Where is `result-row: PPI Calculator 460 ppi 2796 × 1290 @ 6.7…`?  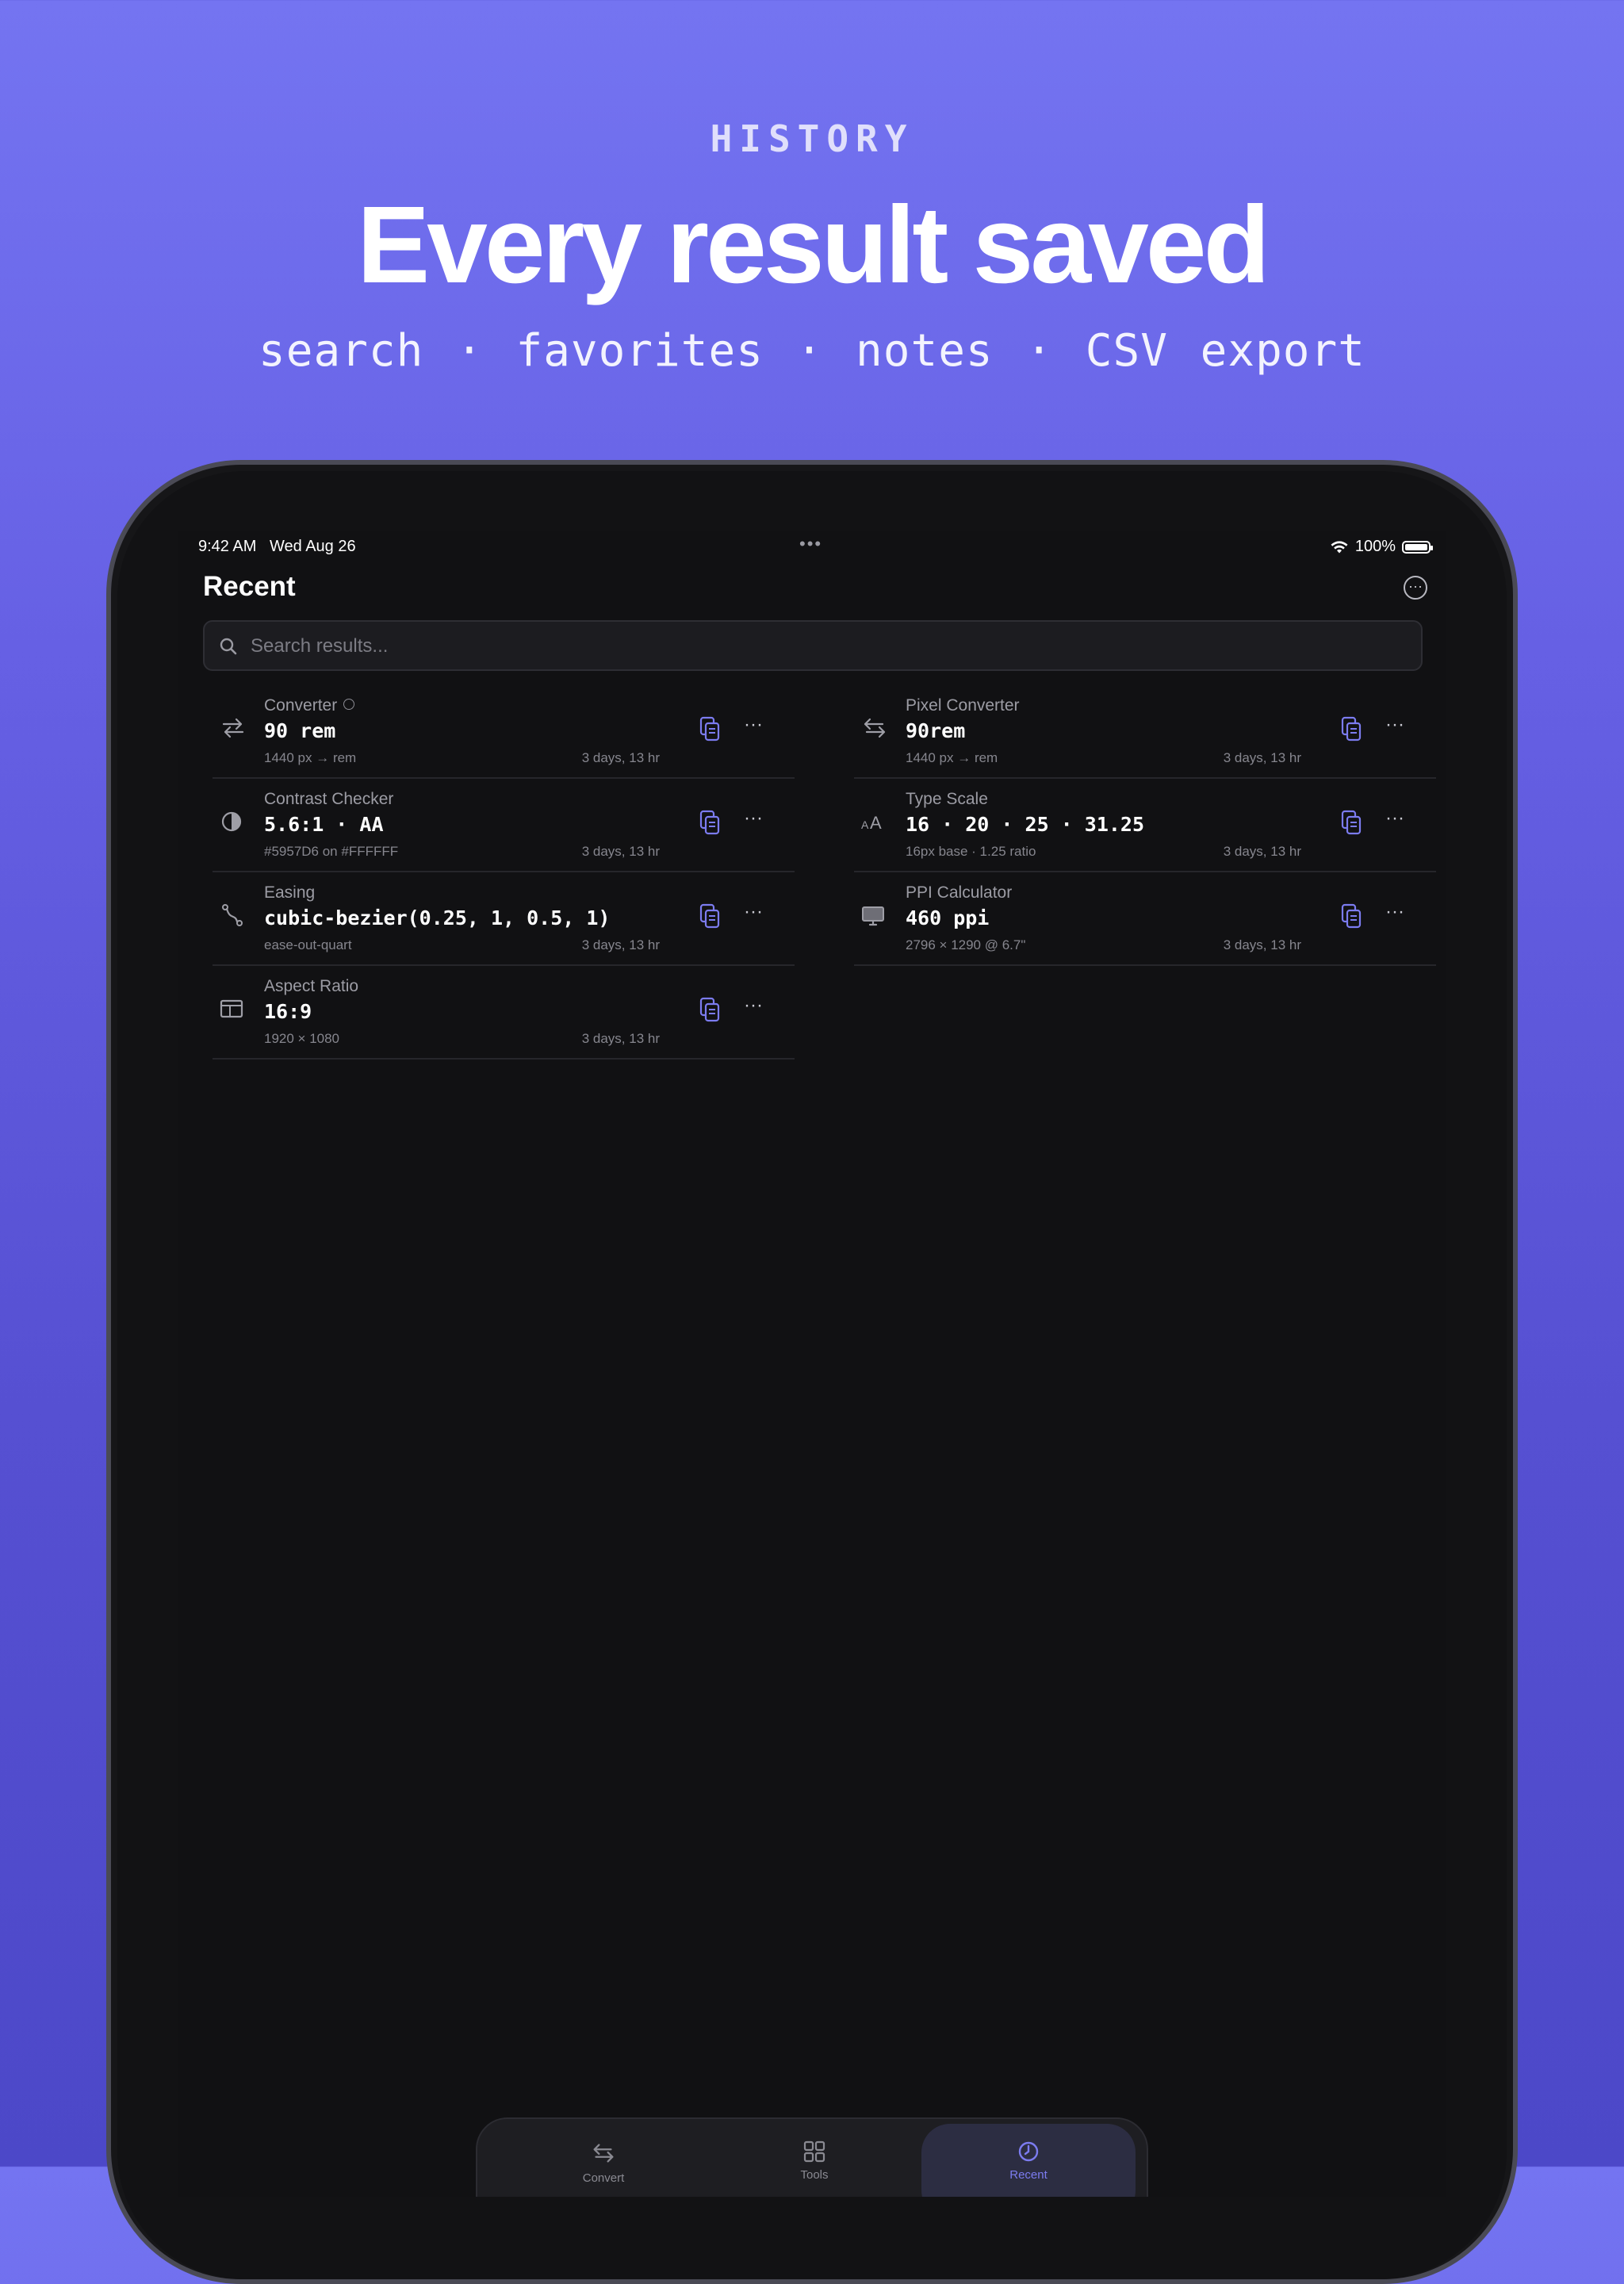 result-row: PPI Calculator 460 ppi 2796 × 1290 @ 6.7… is located at coordinates (1145, 919).